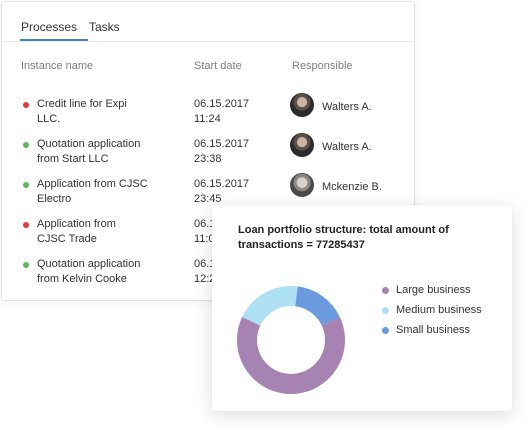 Image resolution: width=528 pixels, height=428 pixels. Describe the element at coordinates (291, 355) in the screenshot. I see `donut-slice-large-business` at that location.